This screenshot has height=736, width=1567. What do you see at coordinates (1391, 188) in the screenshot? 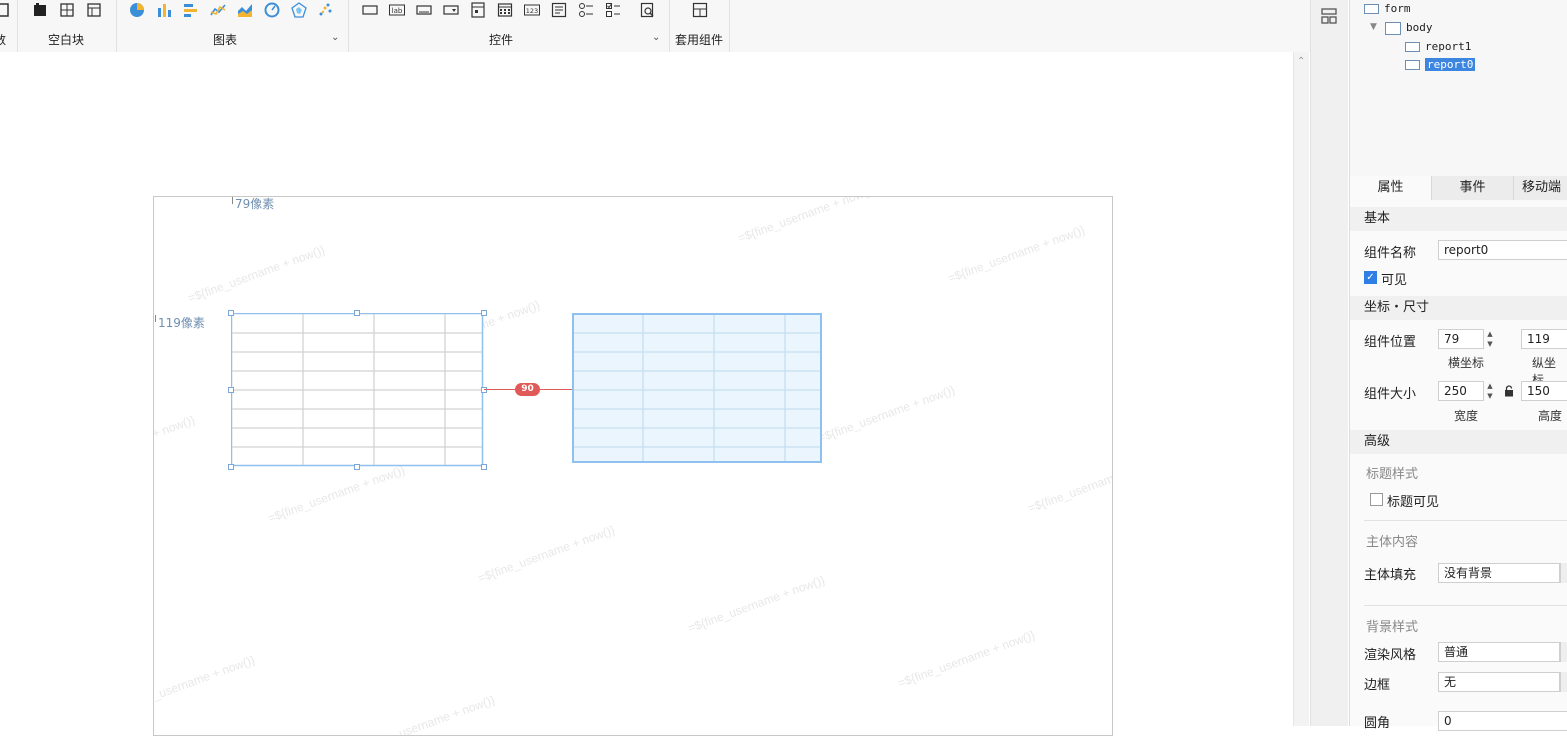
I see `tab-properties: 属性` at bounding box center [1391, 188].